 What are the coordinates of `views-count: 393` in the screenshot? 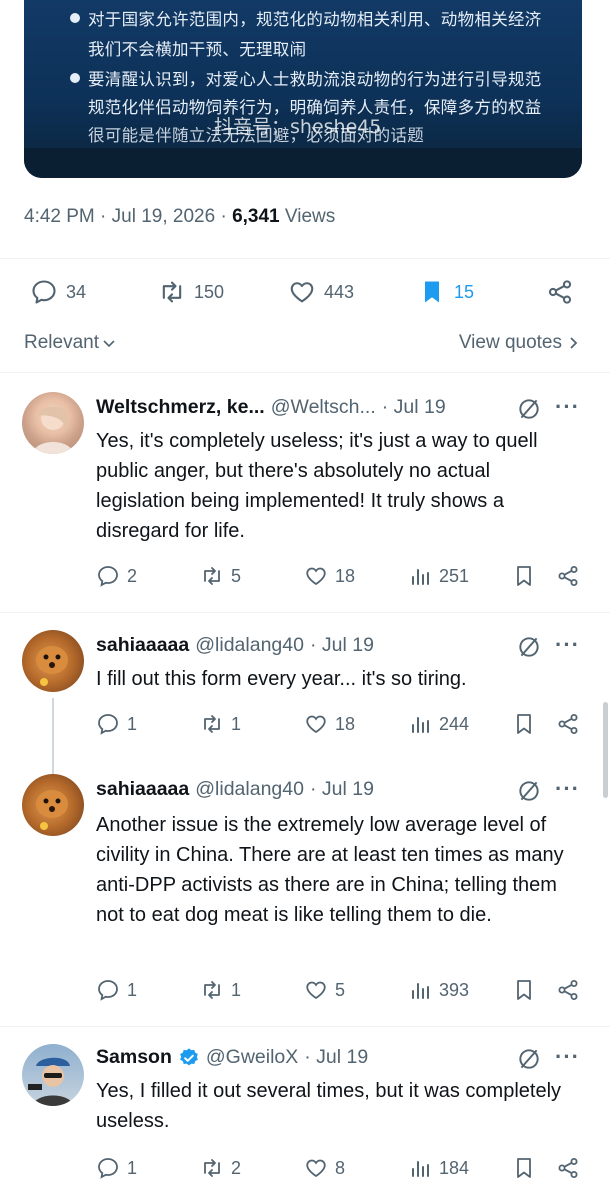 It's located at (454, 989).